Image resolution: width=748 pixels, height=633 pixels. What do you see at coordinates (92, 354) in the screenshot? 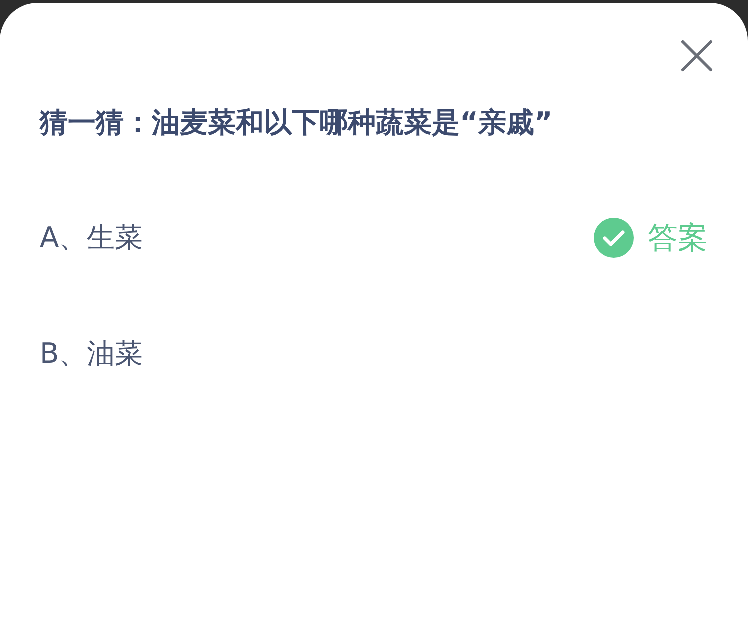
I see `option-text: B、油菜` at bounding box center [92, 354].